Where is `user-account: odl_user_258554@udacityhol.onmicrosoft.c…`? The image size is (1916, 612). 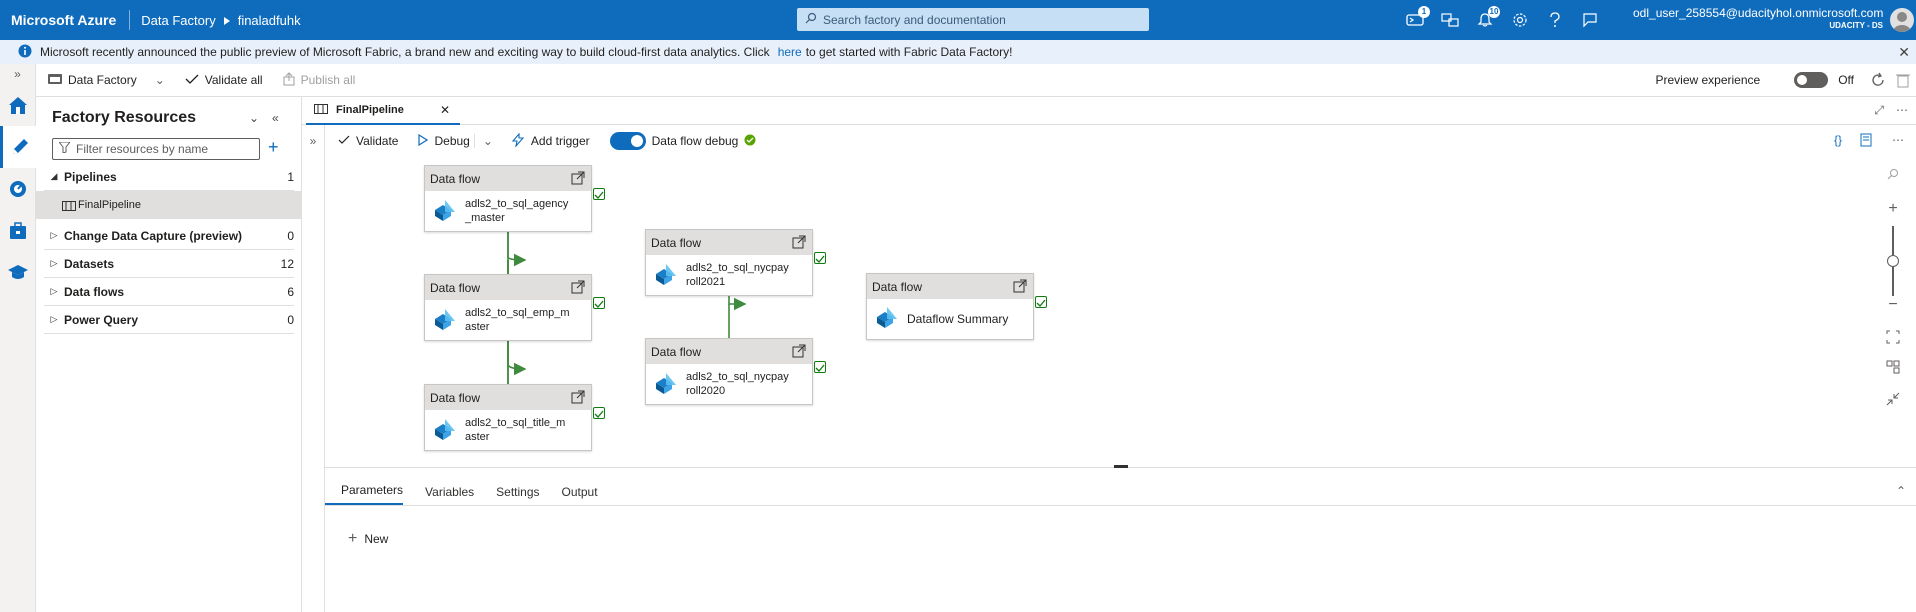 user-account: odl_user_258554@udacityhol.onmicrosoft.c… is located at coordinates (1758, 19).